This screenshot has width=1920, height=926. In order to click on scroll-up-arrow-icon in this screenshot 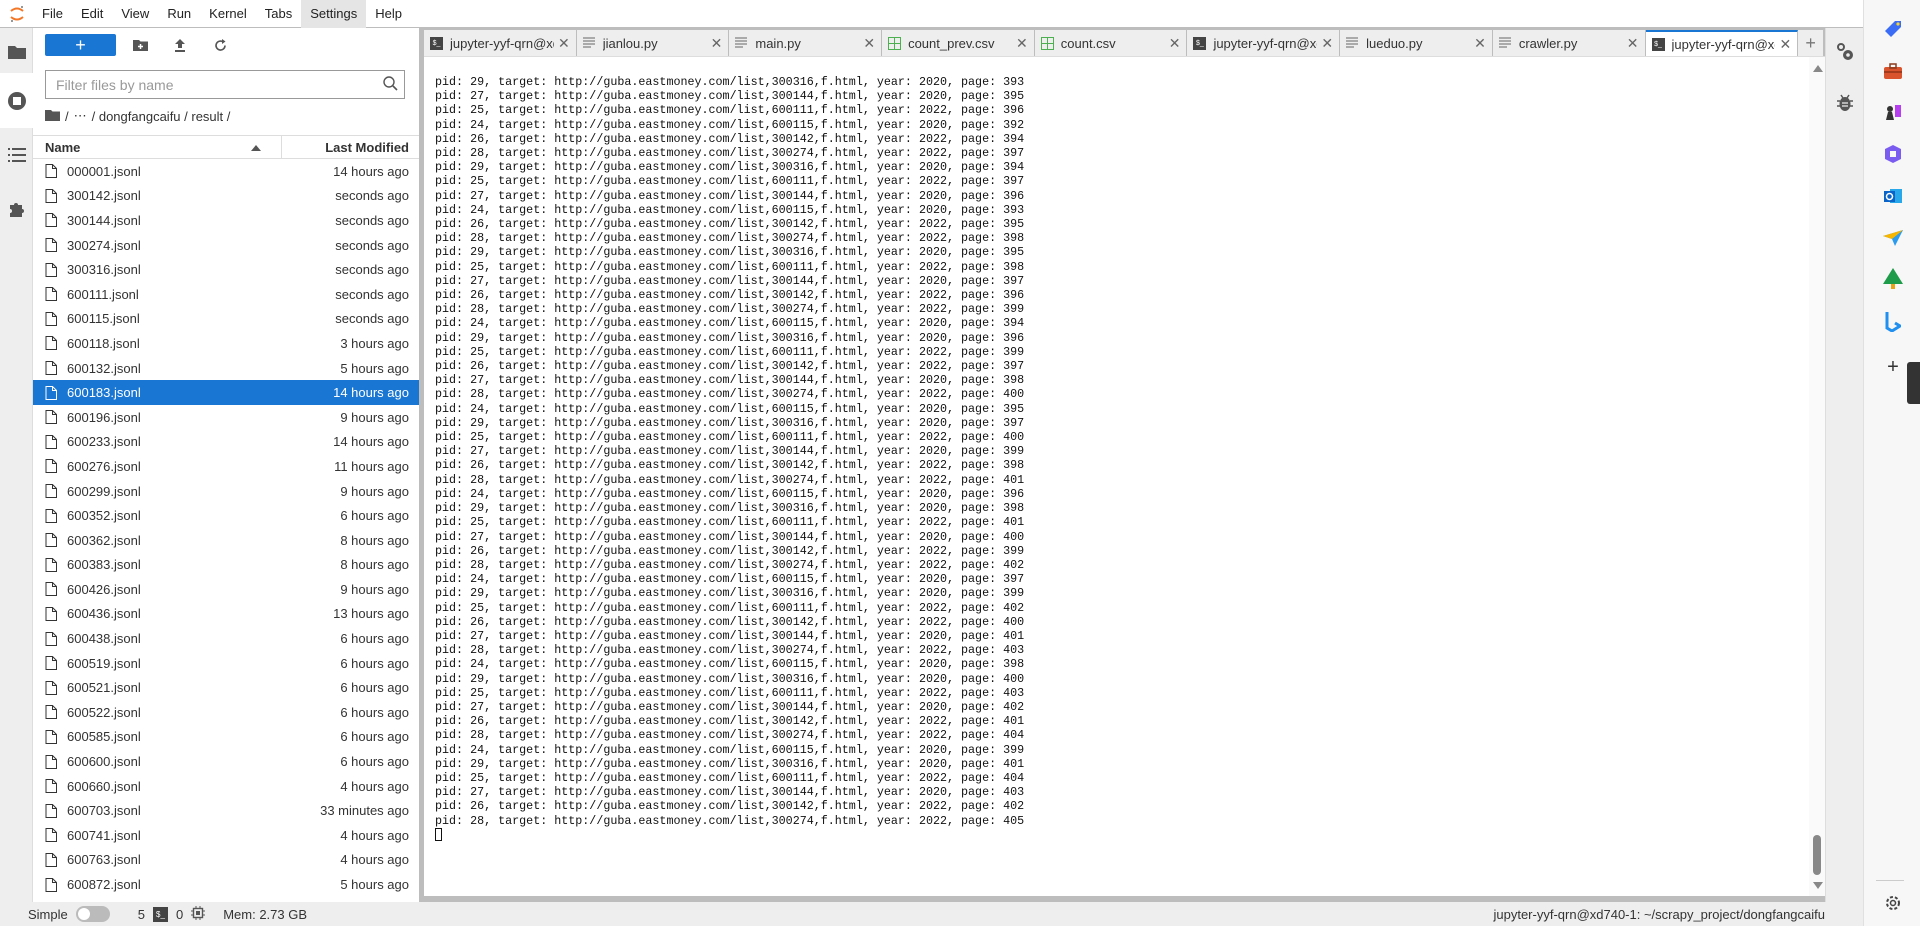, I will do `click(1818, 68)`.